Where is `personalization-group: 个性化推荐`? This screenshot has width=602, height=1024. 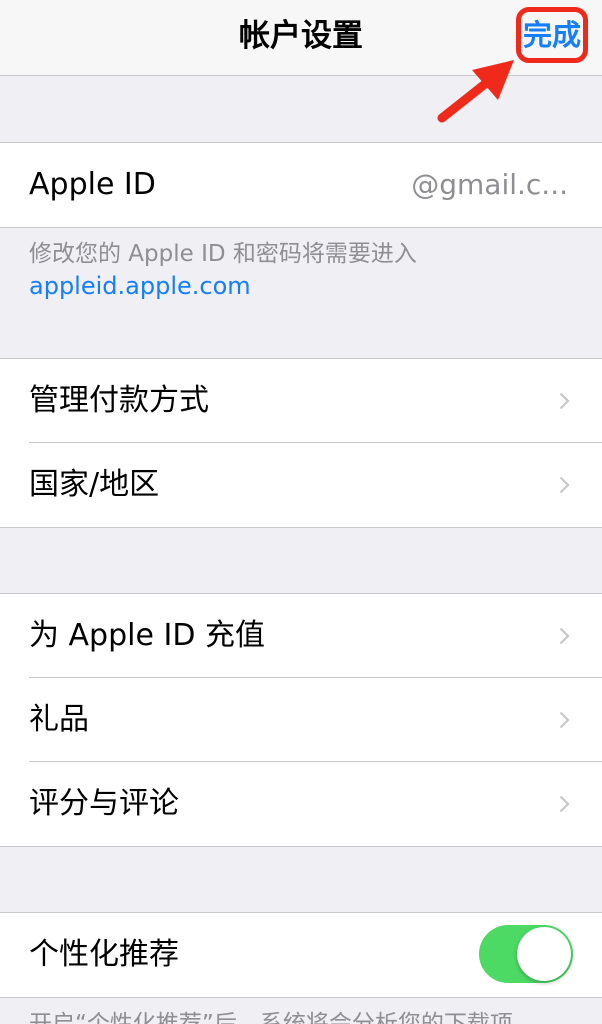
personalization-group: 个性化推荐 is located at coordinates (301, 955).